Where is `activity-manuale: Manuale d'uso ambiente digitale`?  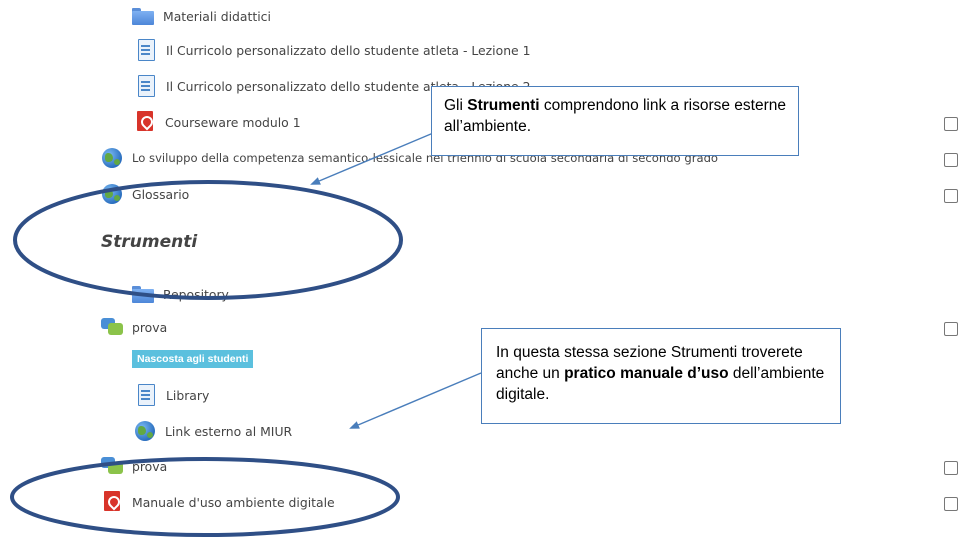
activity-manuale: Manuale d'uso ambiente digitale is located at coordinates (218, 502).